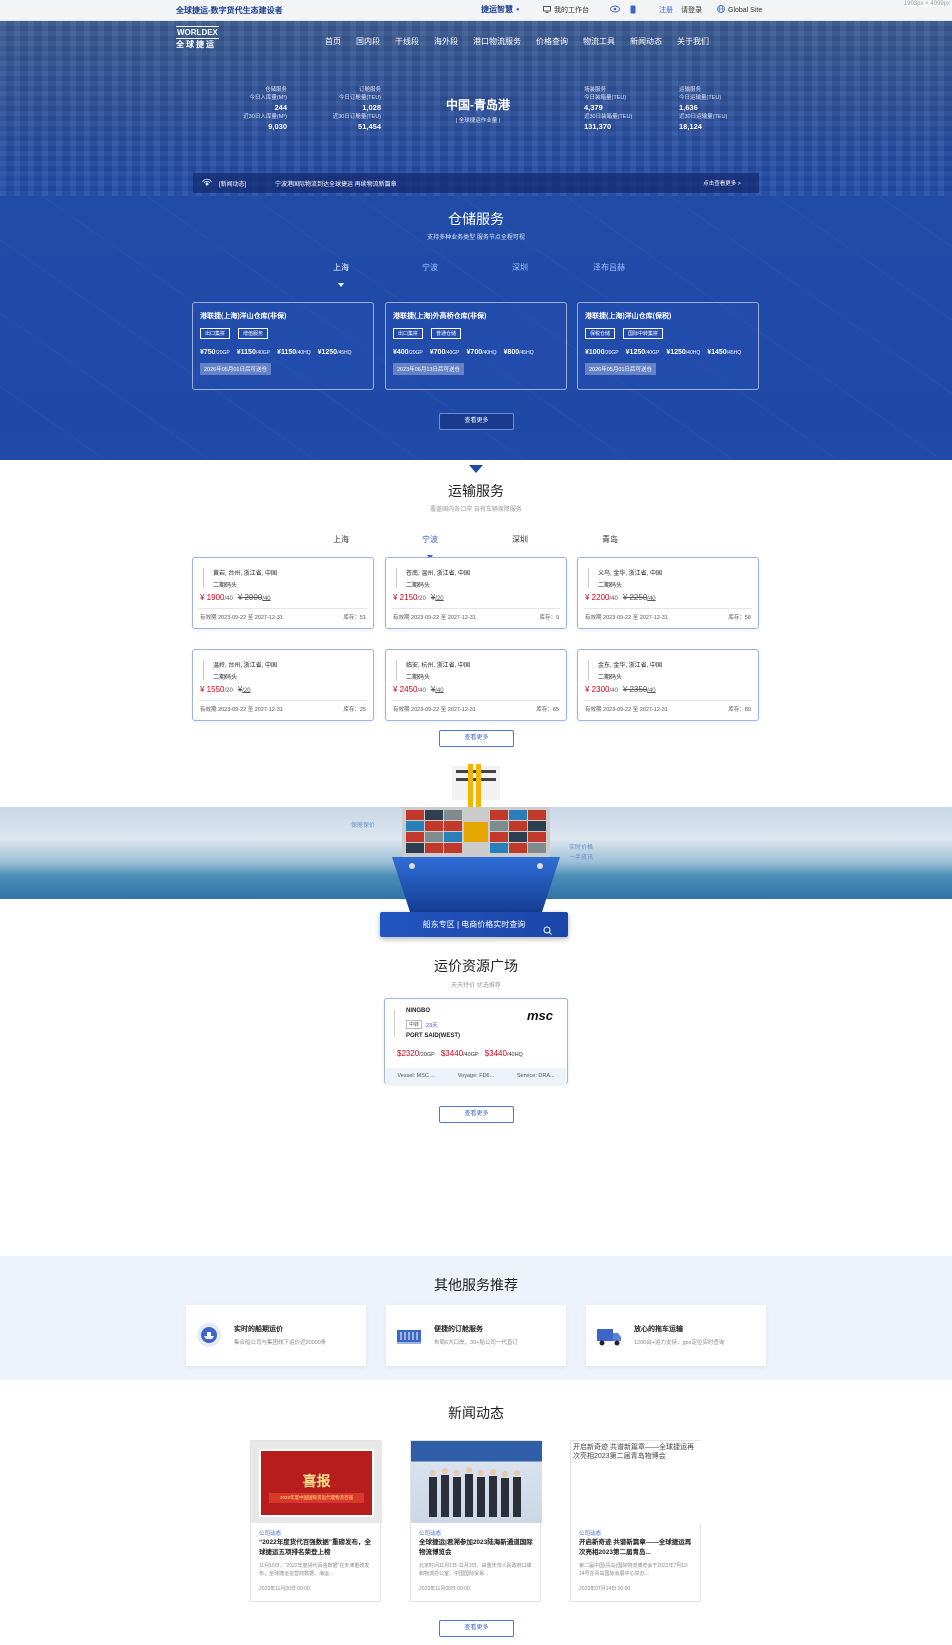 Image resolution: width=952 pixels, height=1645 pixels. What do you see at coordinates (196, 44) in the screenshot?
I see `logo-cn: 全球捷运` at bounding box center [196, 44].